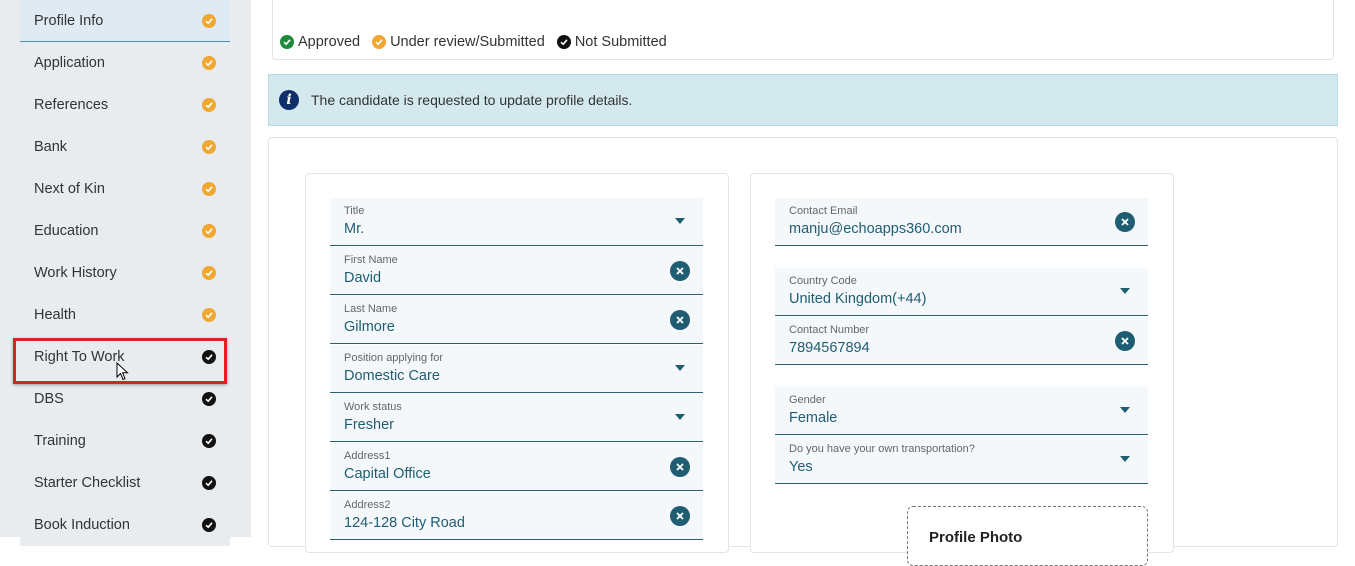 Image resolution: width=1355 pixels, height=566 pixels. I want to click on sidebar-item-work-history: Work History, so click(125, 273).